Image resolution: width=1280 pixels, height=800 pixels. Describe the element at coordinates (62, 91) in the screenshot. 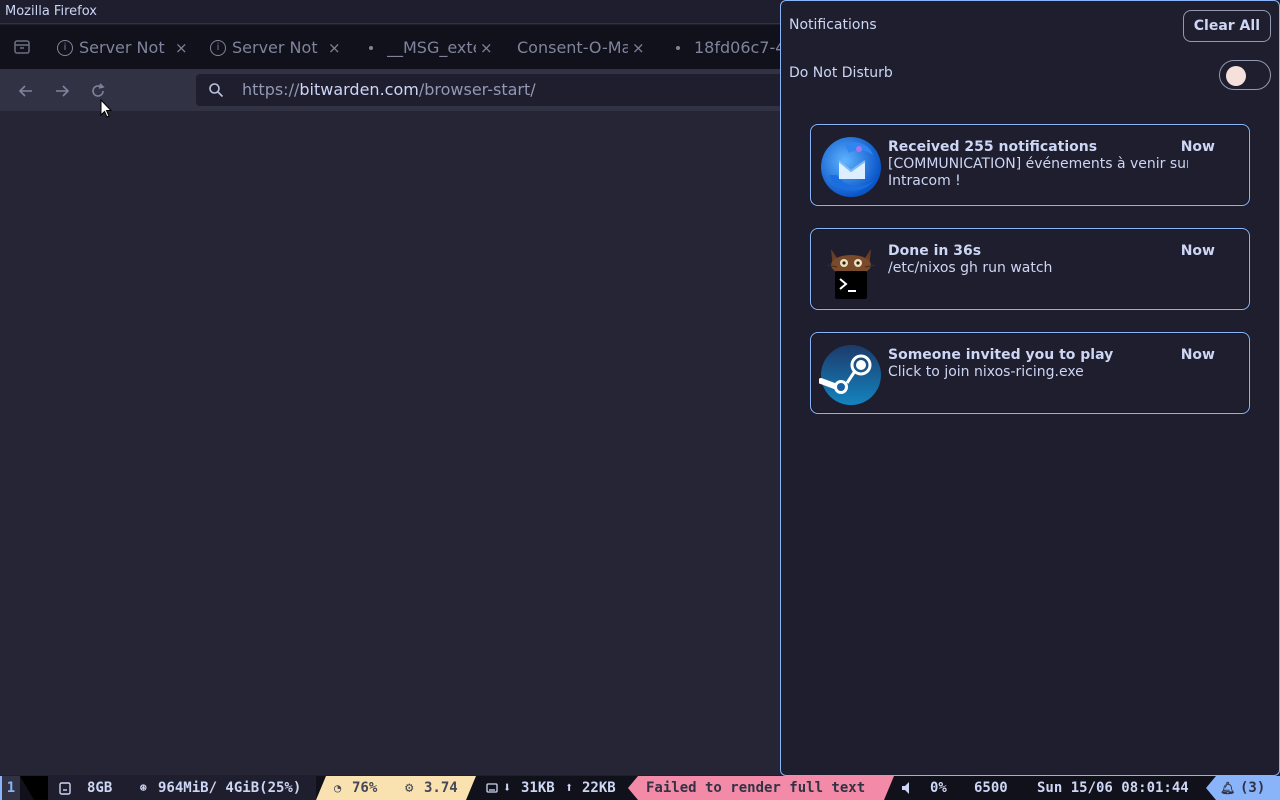

I see `forward-icon` at that location.